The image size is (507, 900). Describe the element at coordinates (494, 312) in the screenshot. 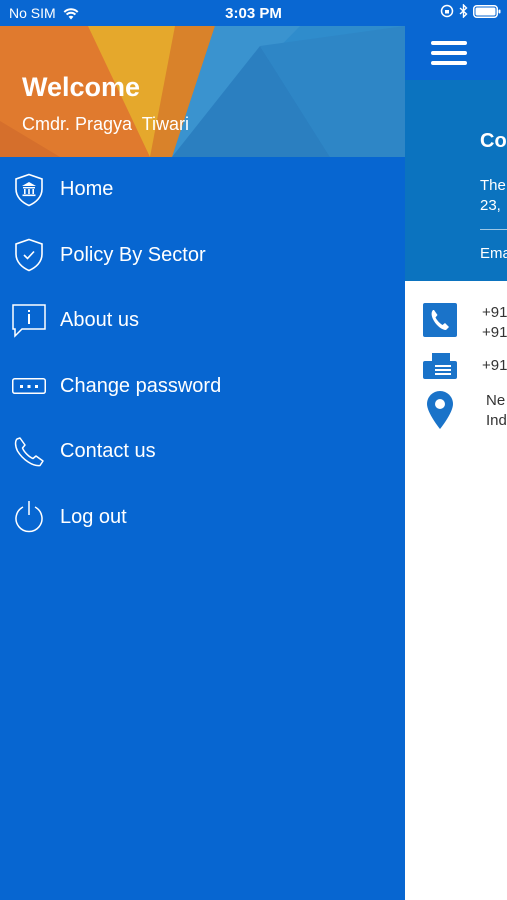

I see `phone-line-1: +91` at that location.